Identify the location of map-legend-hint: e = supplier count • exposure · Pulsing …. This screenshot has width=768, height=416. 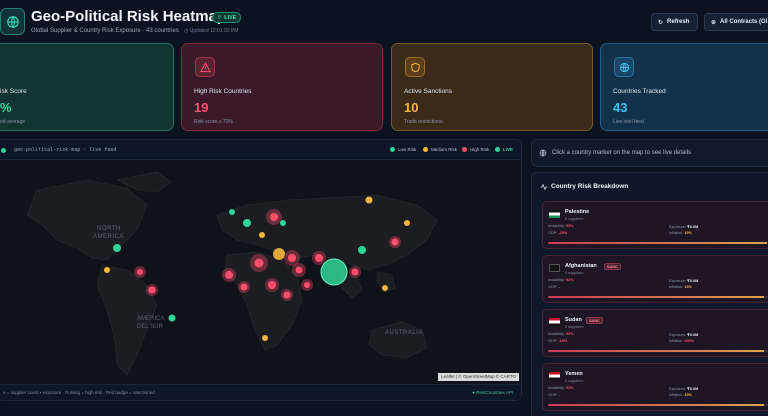
(79, 392).